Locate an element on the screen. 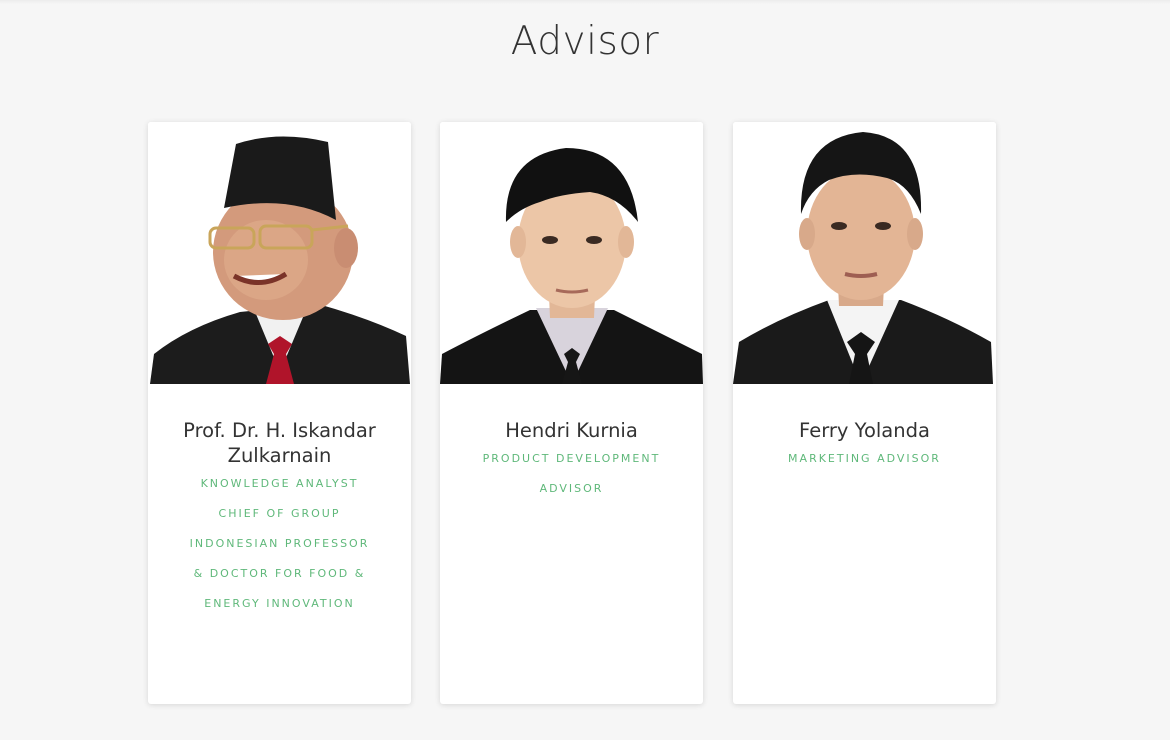 The image size is (1170, 740). advisor-roles: Product Development Advisor is located at coordinates (571, 474).